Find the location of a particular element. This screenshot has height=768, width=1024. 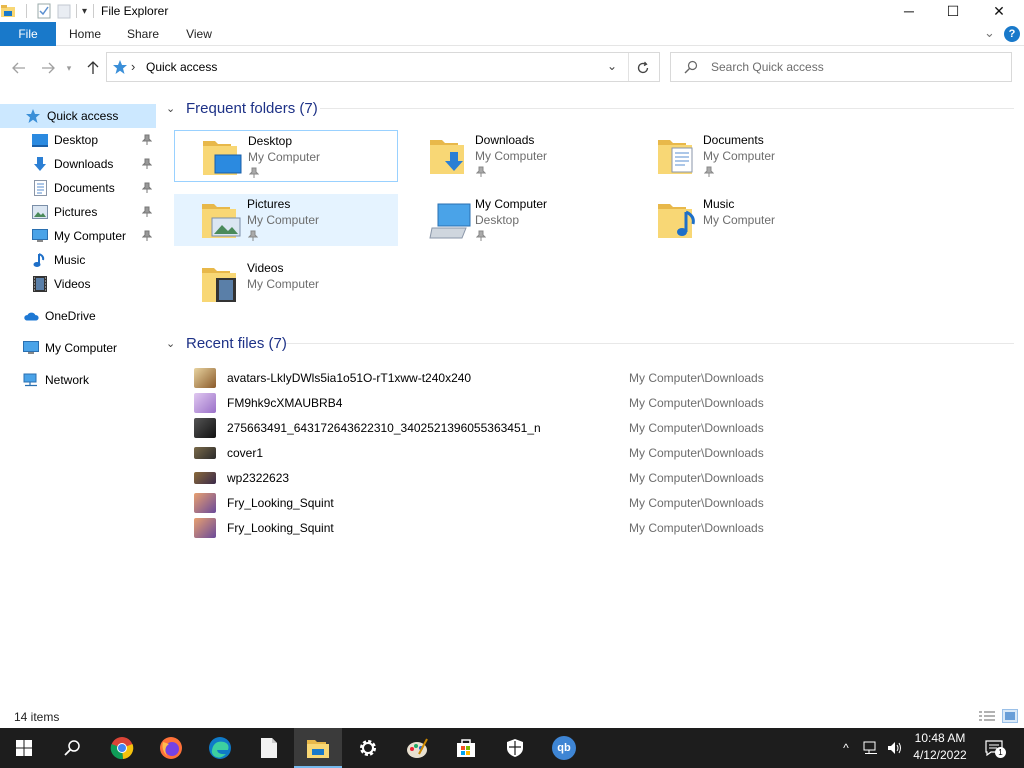

search-icon is located at coordinates (72, 748).